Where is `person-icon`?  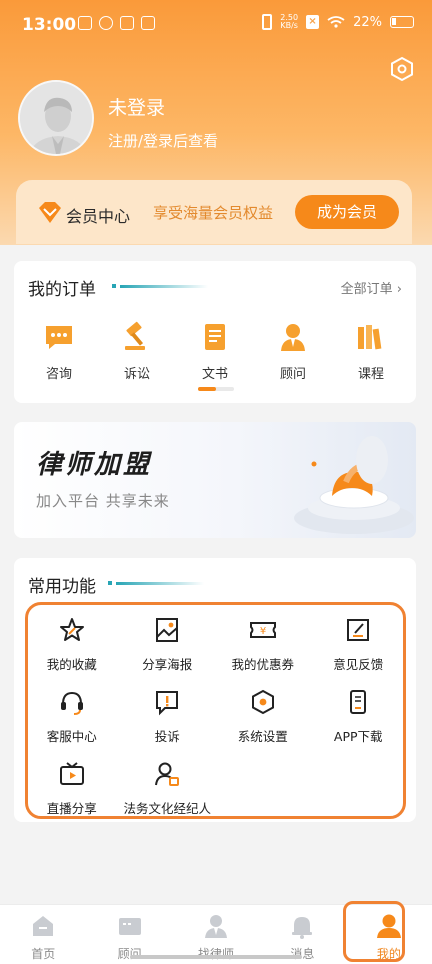
person-icon is located at coordinates (388, 926).